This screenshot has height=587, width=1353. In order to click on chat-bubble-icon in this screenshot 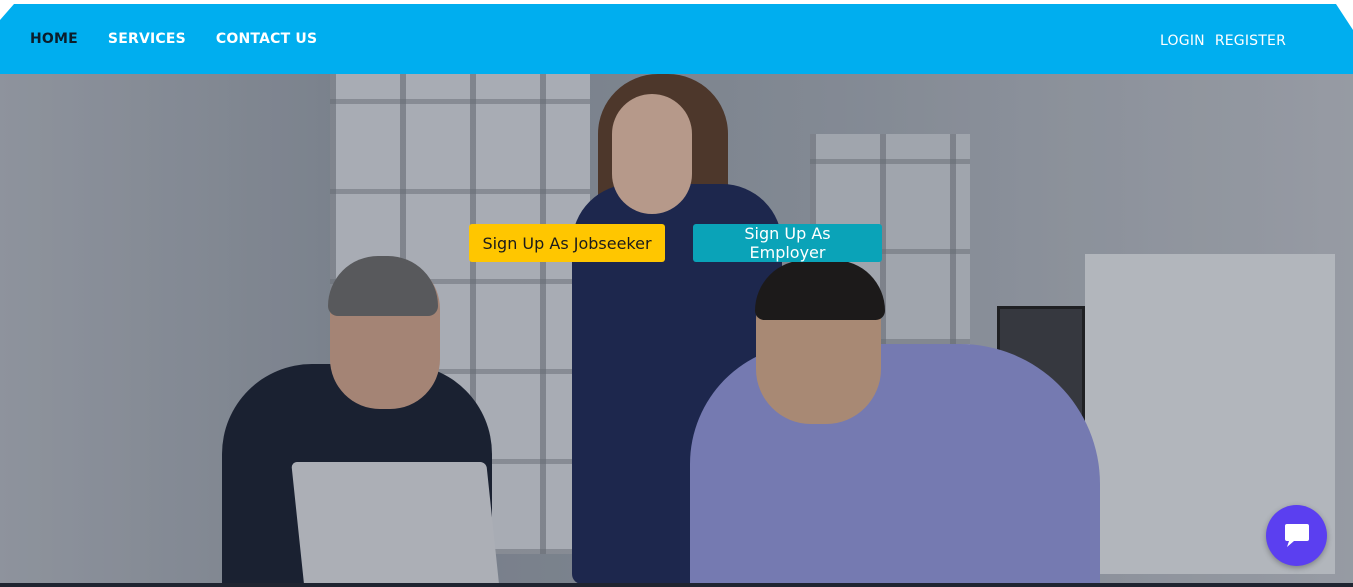, I will do `click(1296, 535)`.